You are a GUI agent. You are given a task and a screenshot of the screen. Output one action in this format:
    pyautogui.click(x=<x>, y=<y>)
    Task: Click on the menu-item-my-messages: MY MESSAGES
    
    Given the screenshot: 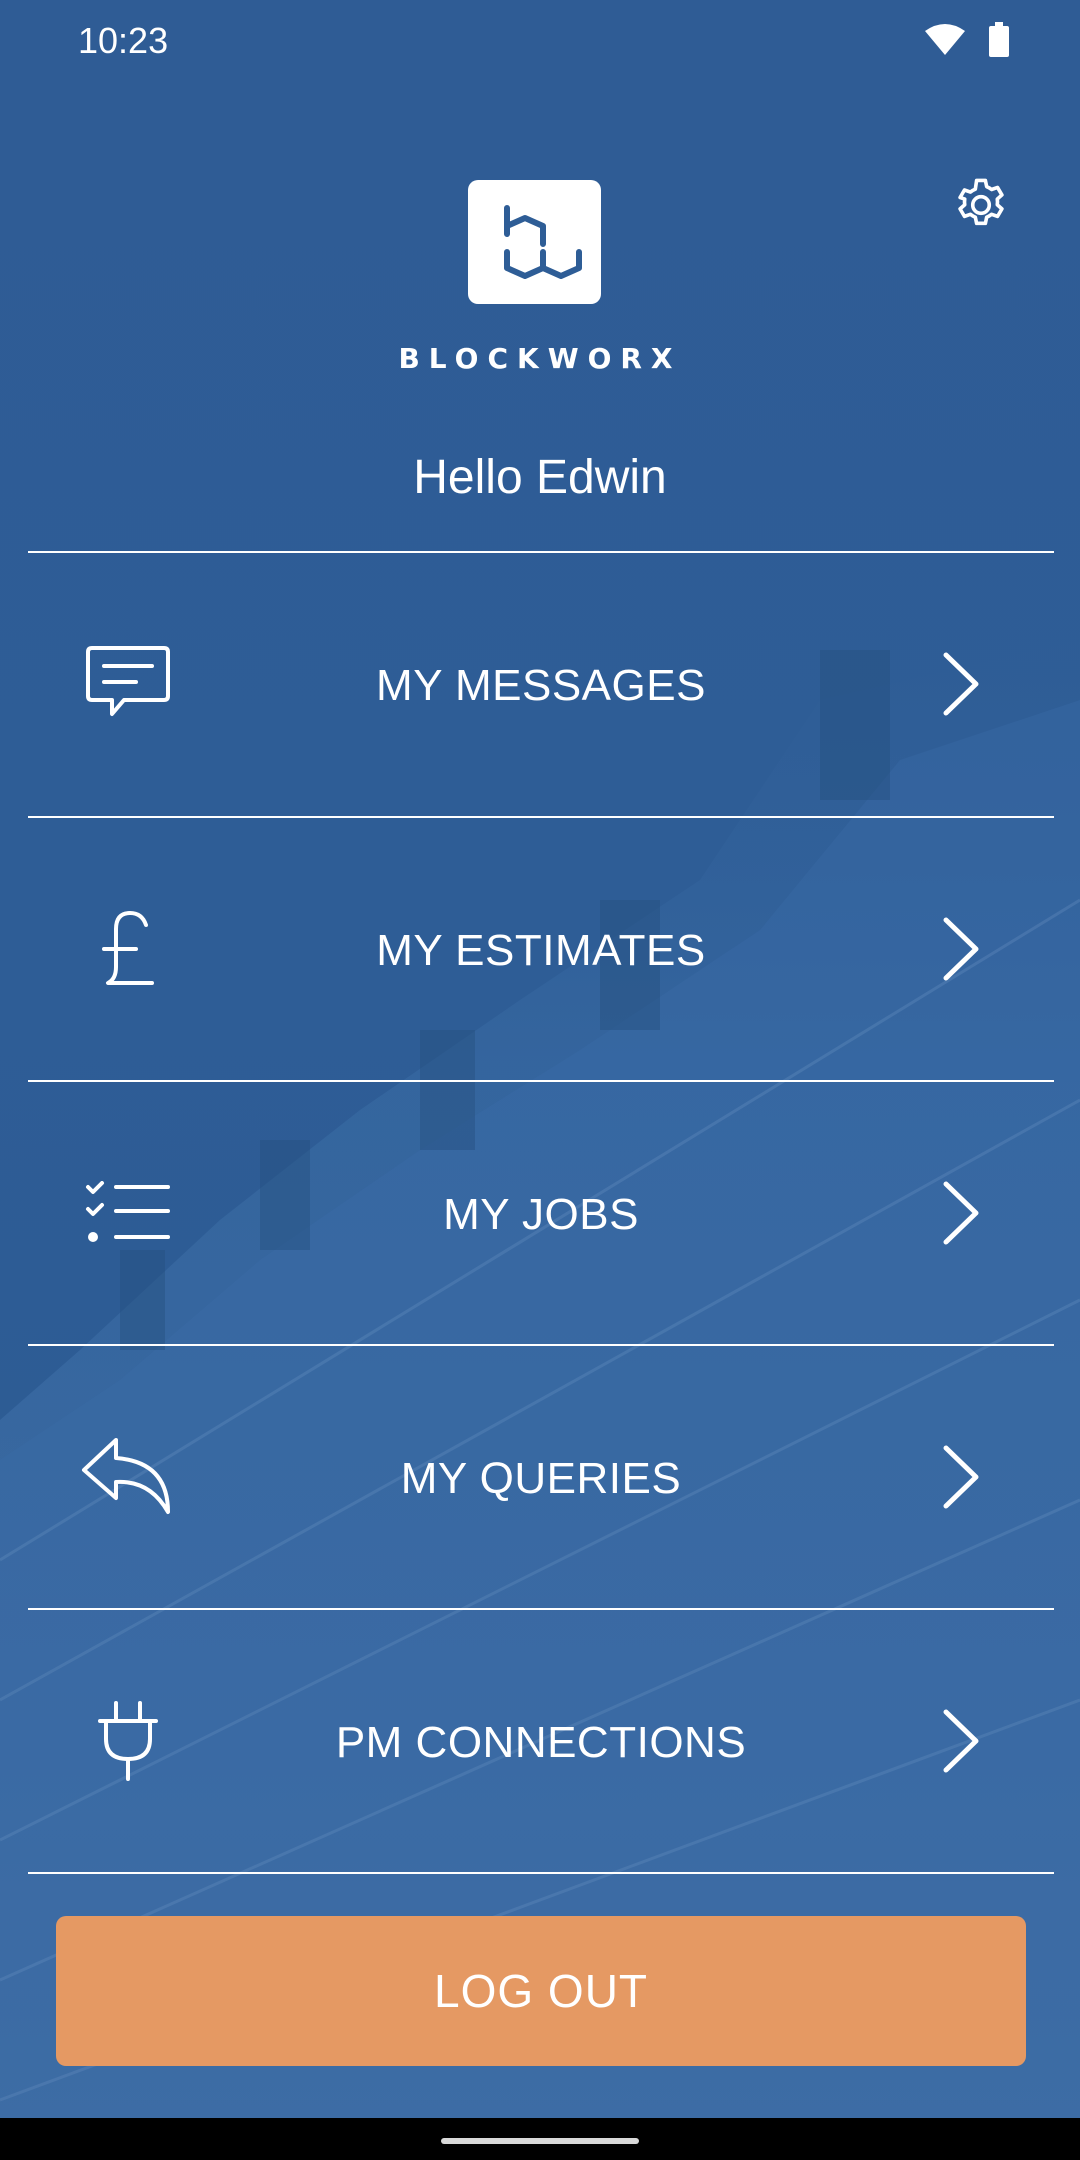 What is the action you would take?
    pyautogui.click(x=541, y=684)
    